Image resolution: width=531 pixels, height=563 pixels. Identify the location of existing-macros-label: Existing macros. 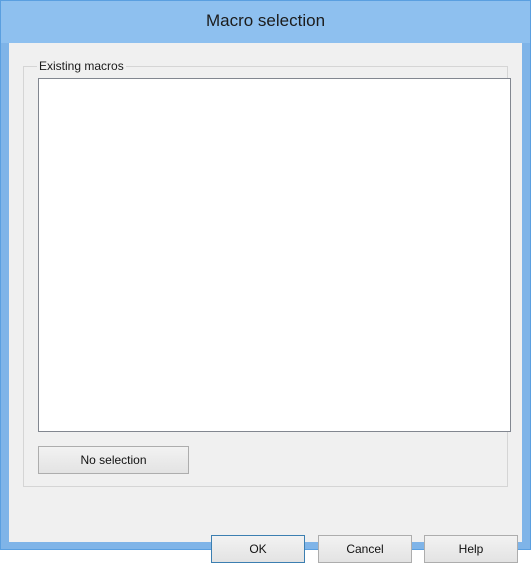
(81, 66).